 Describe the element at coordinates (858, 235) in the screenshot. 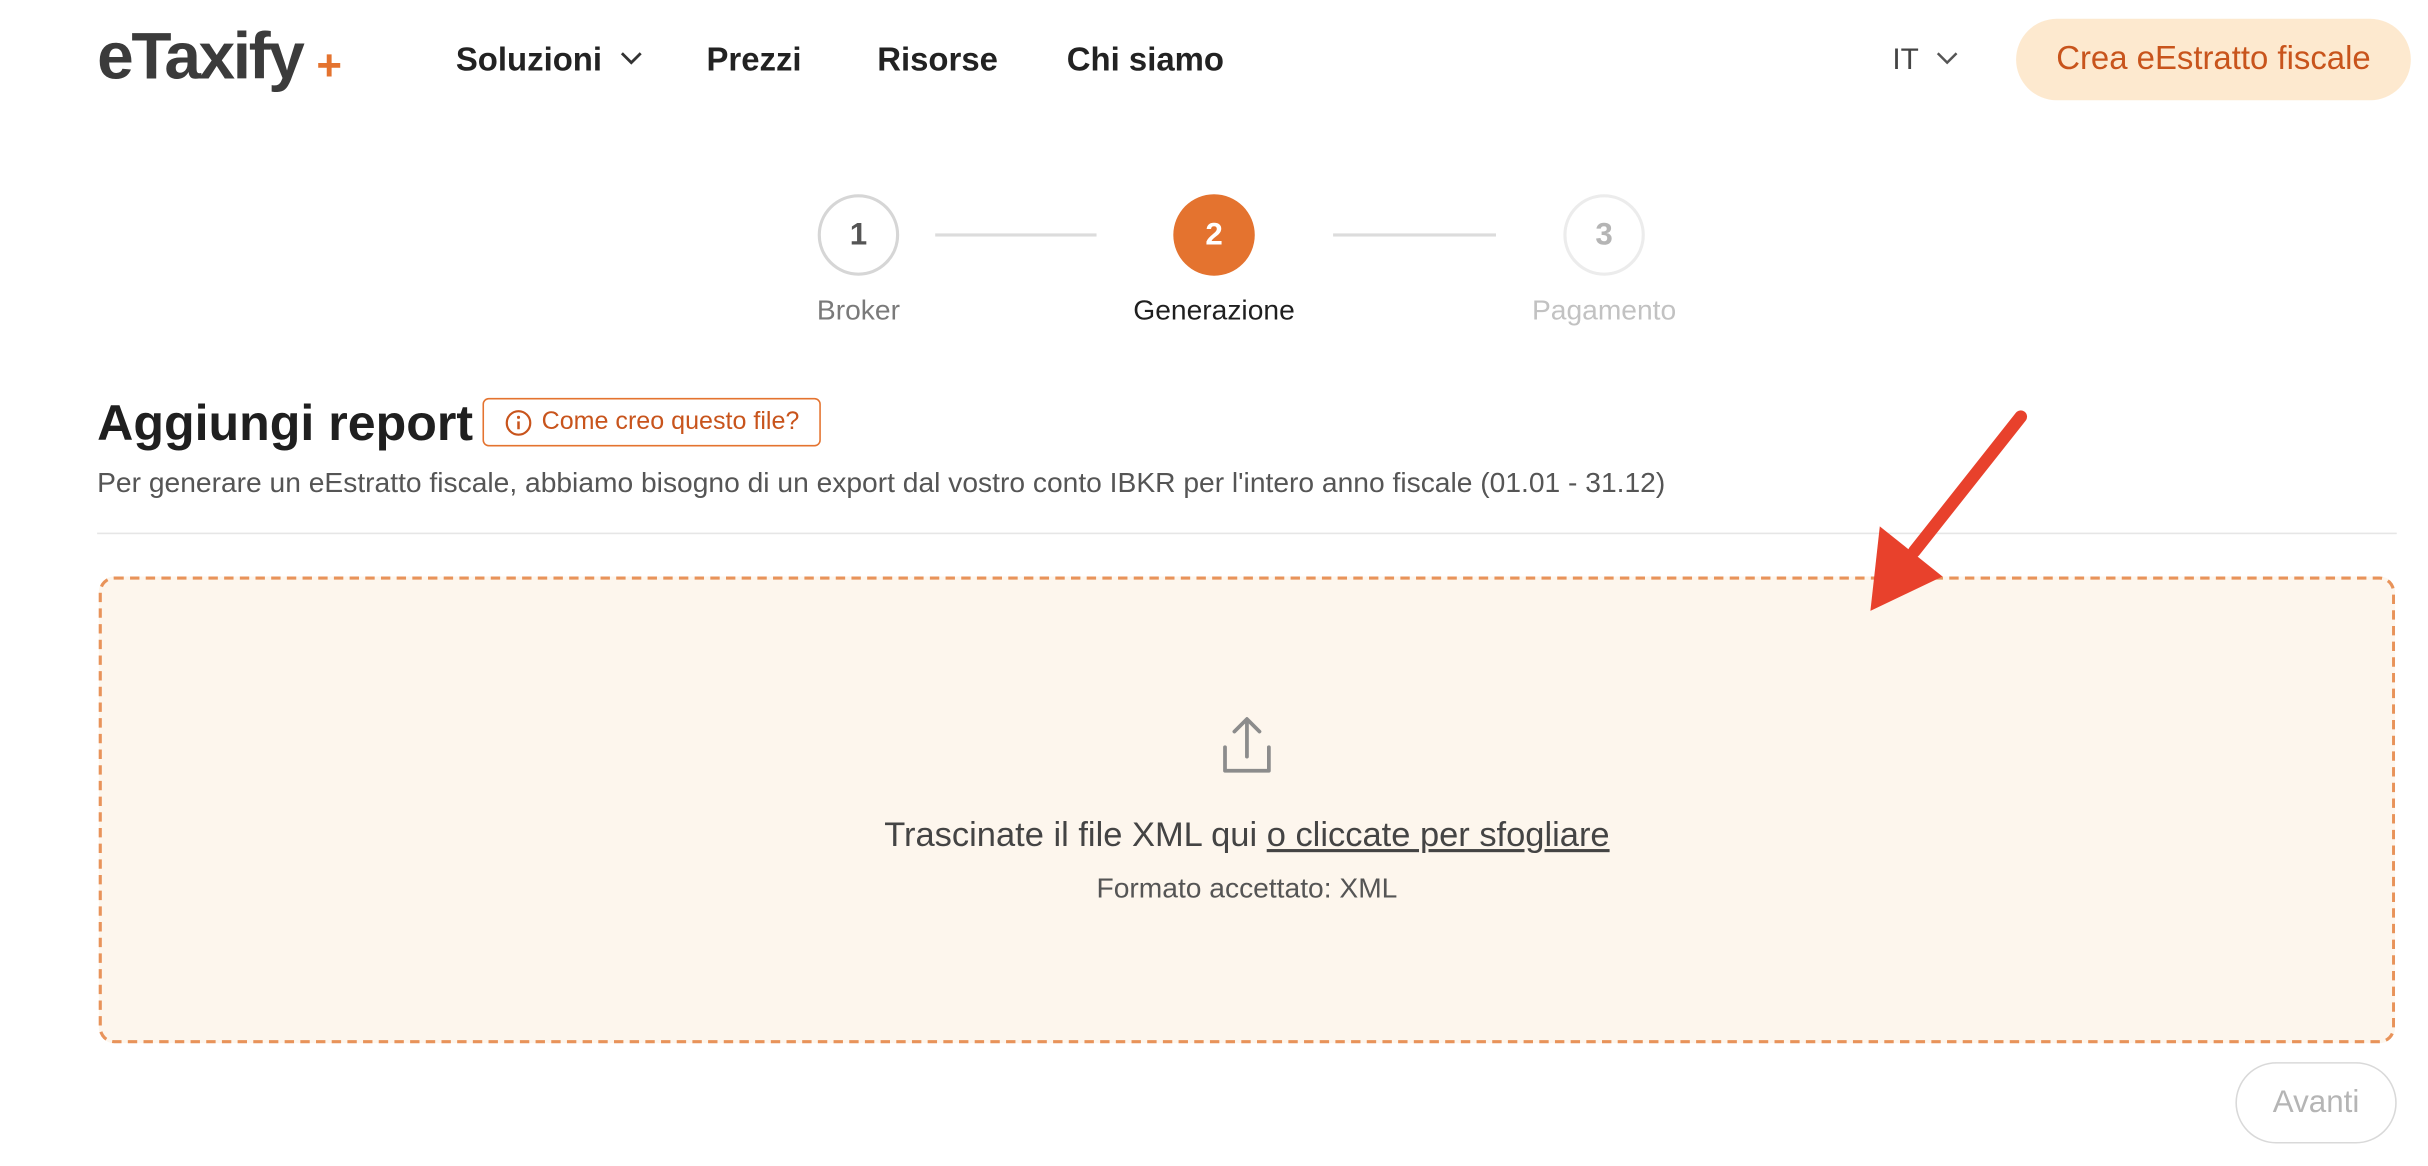

I see `step-1-circle: 1` at that location.